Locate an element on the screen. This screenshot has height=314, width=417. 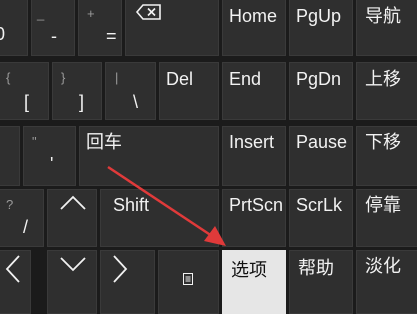
key-zero-label: 0 is located at coordinates (3, 34).